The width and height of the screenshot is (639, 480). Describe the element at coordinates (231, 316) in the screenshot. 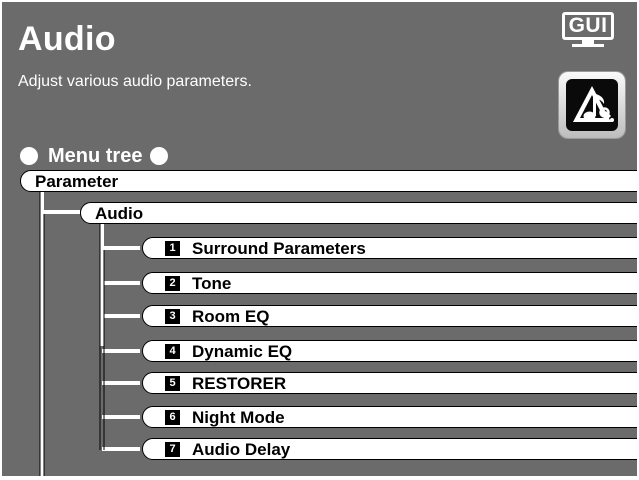

I see `menu-item-label: Room EQ` at that location.